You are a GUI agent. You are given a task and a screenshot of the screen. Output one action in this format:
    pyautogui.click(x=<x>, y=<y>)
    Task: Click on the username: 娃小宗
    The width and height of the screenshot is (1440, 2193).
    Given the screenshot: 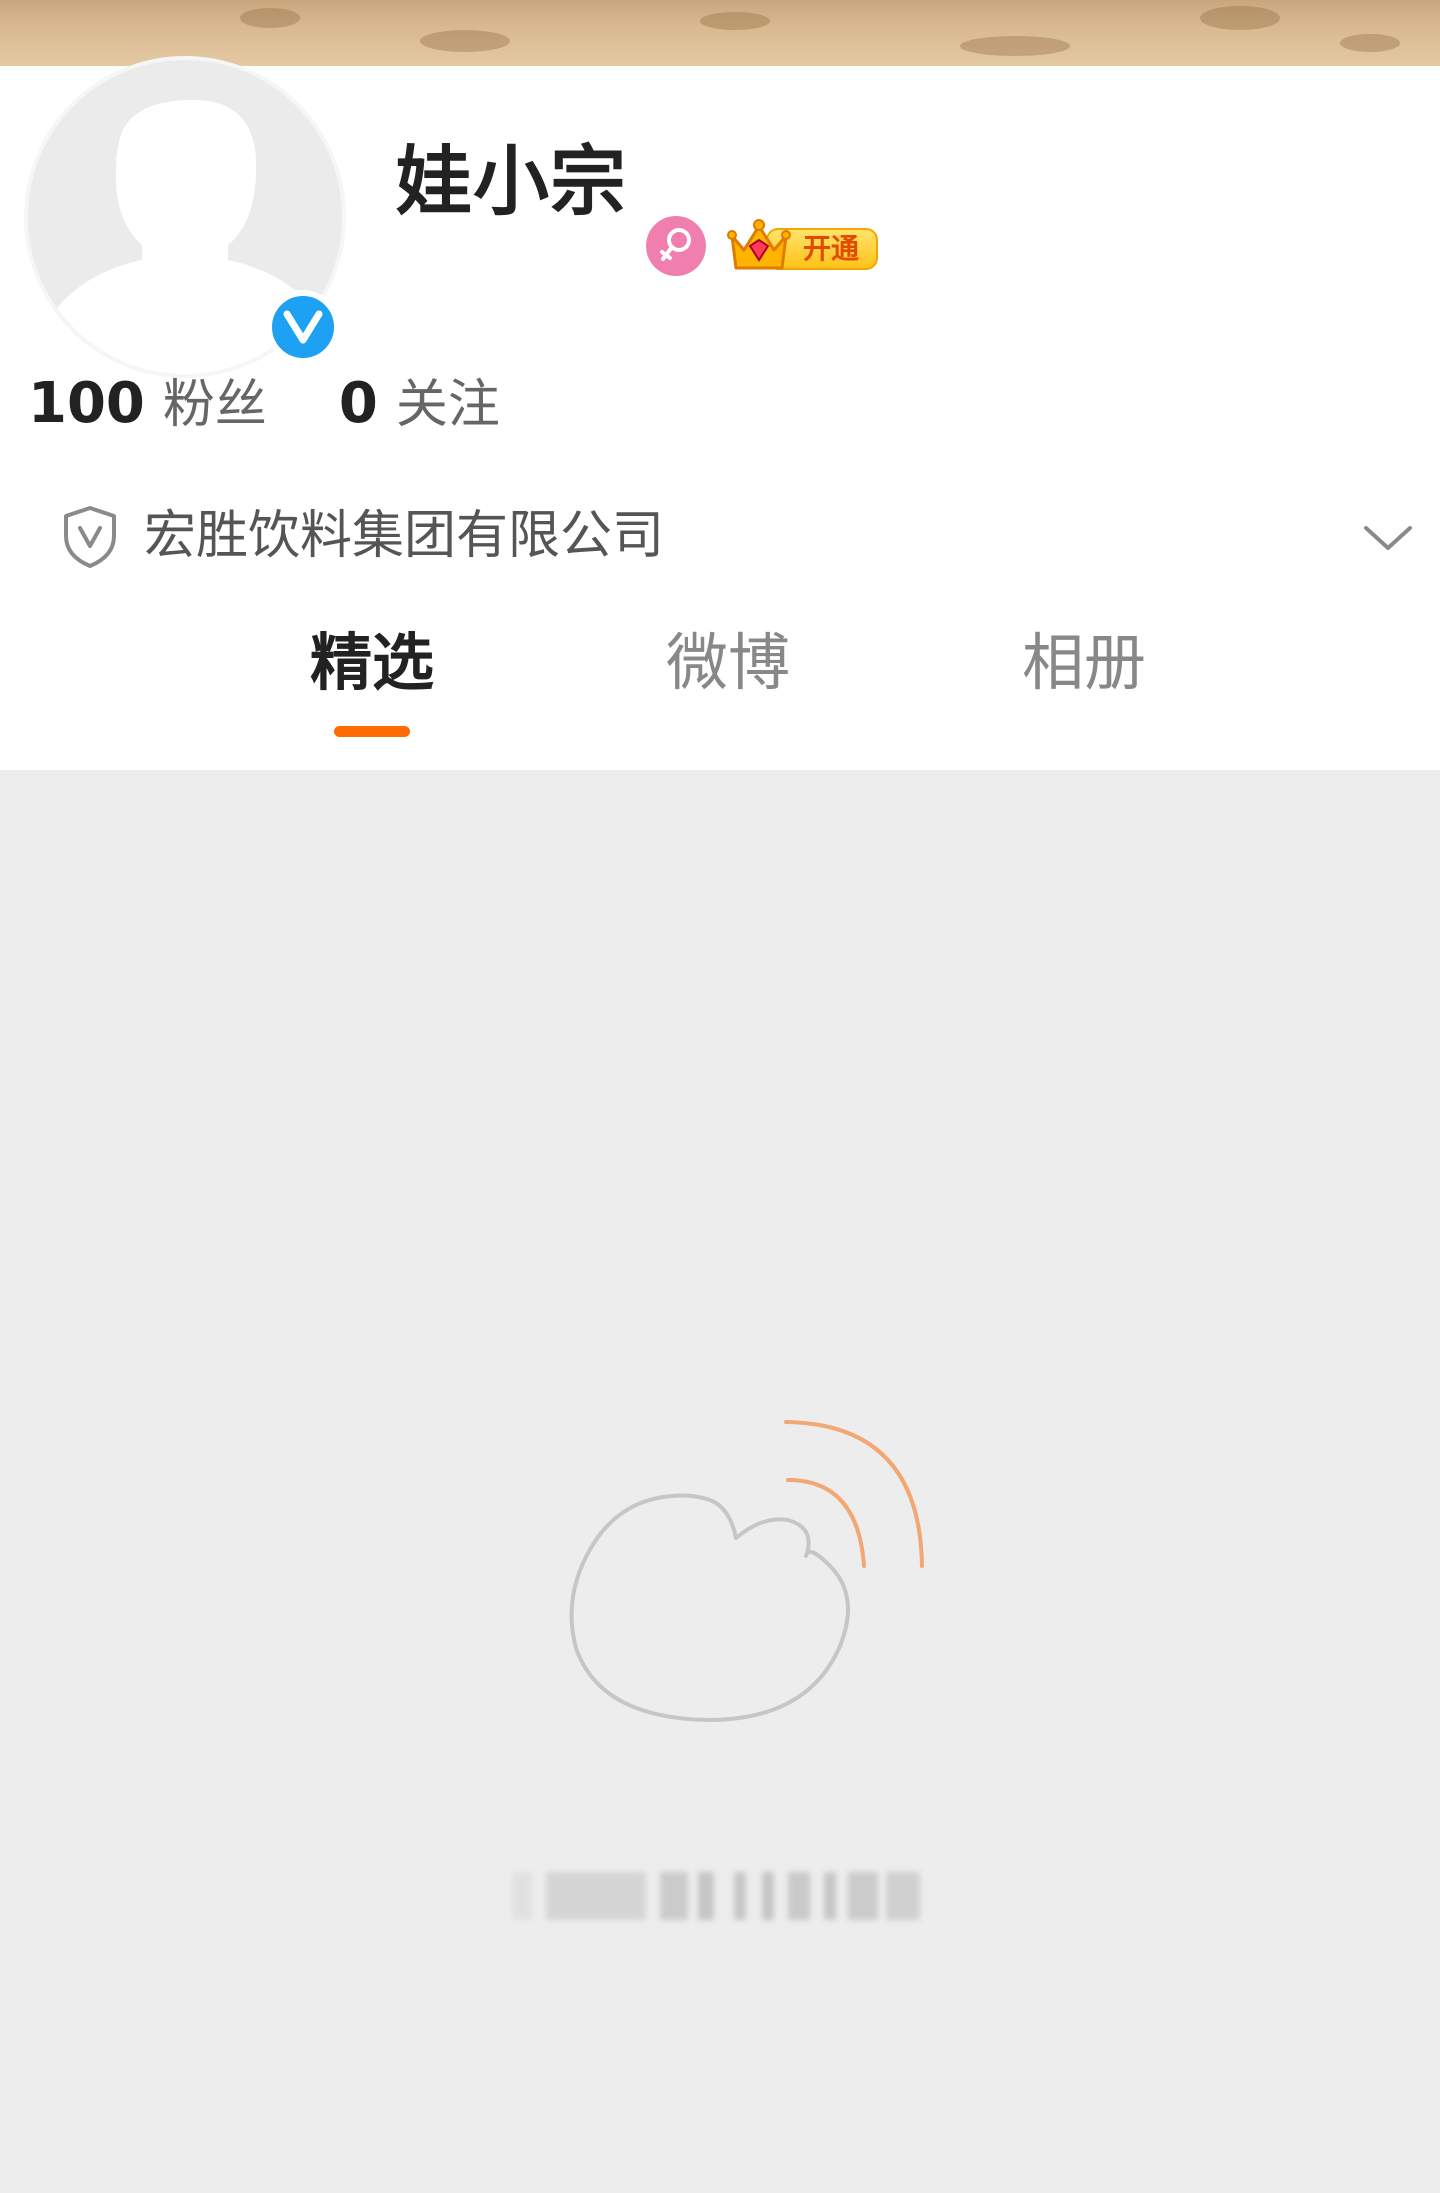 What is the action you would take?
    pyautogui.click(x=511, y=181)
    